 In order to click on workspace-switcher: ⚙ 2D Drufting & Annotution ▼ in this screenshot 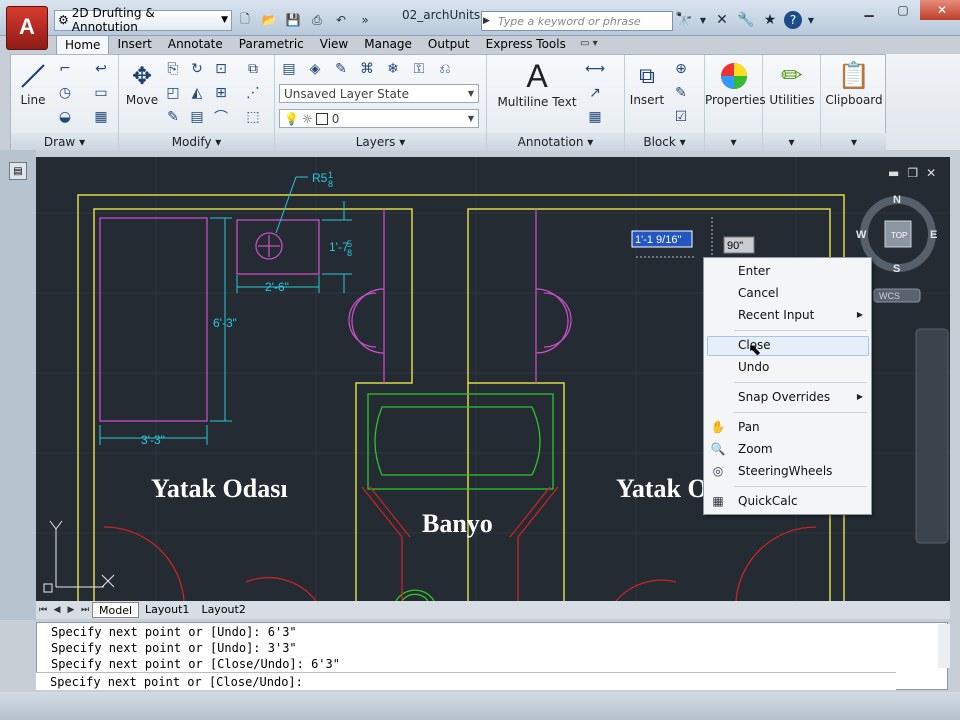, I will do `click(143, 20)`.